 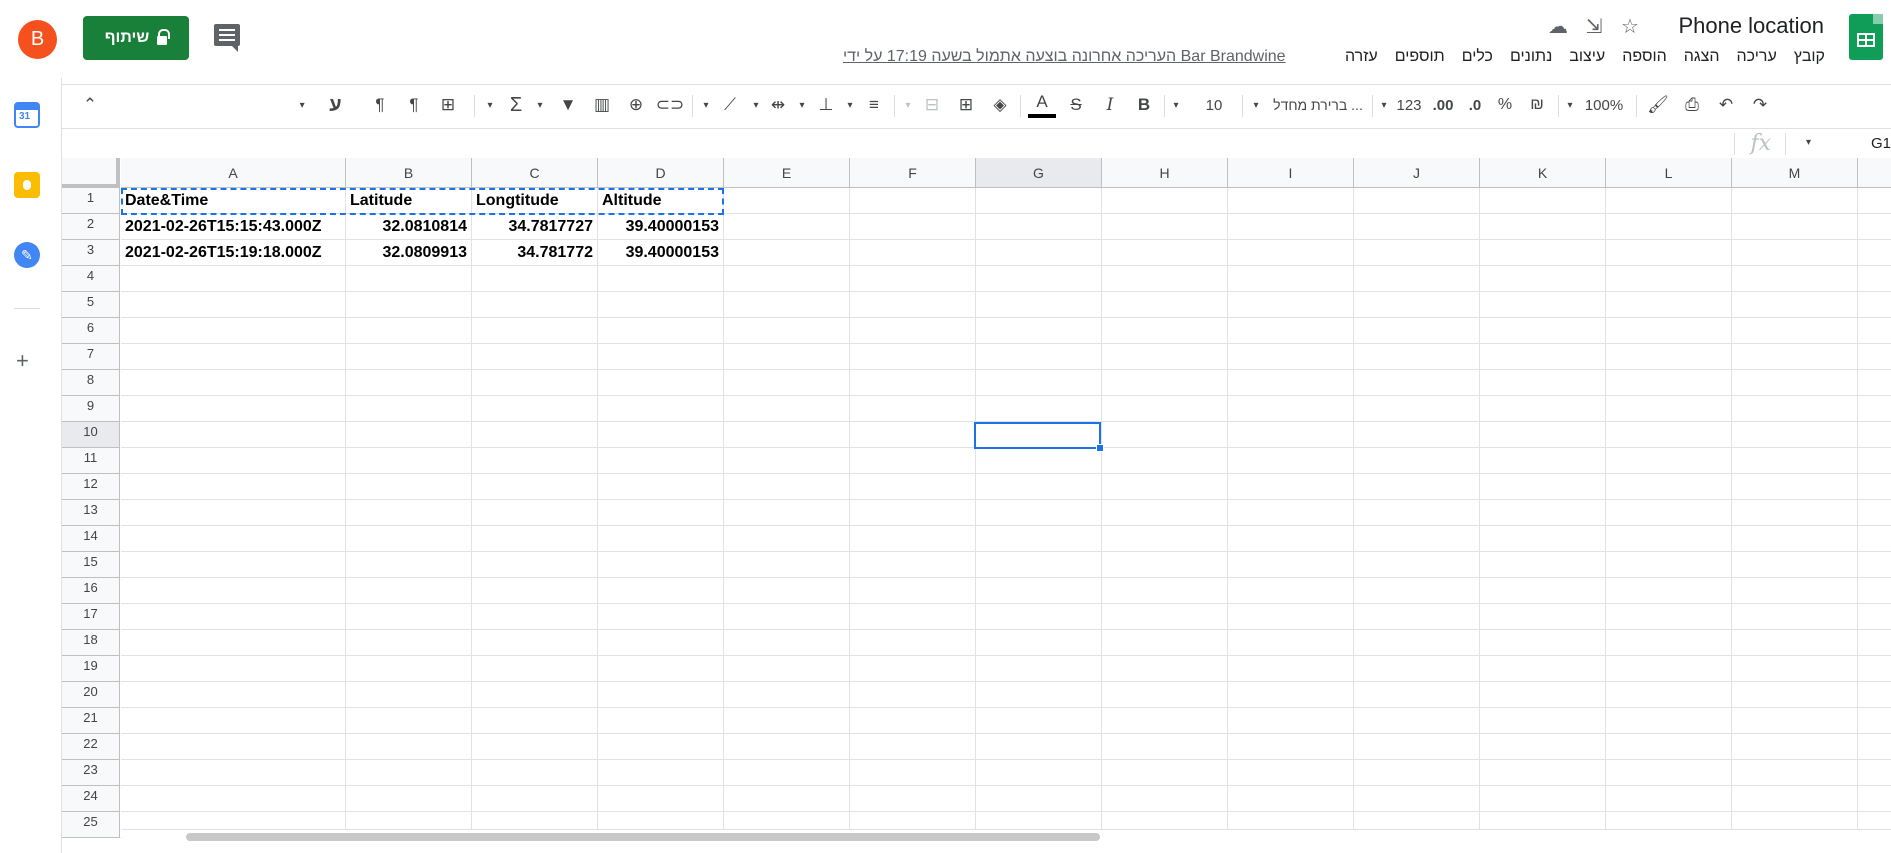 I want to click on cell-G8, so click(x=1039, y=383).